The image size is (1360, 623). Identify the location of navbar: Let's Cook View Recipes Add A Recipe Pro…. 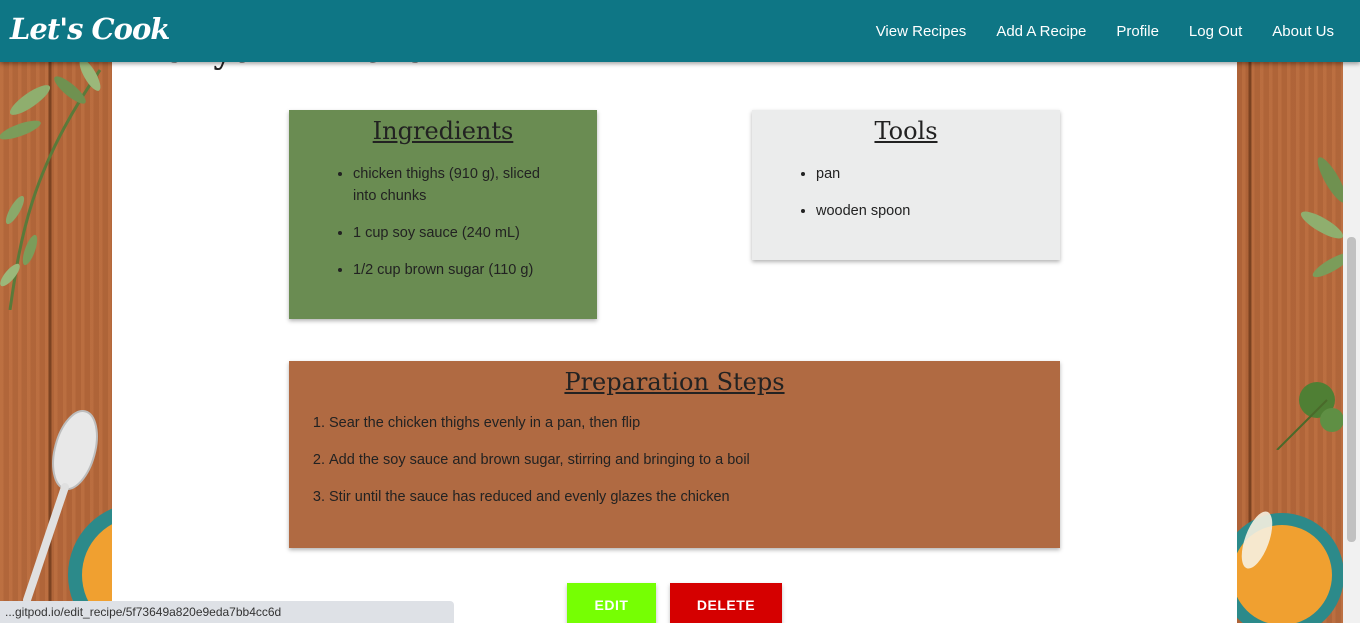
(680, 31).